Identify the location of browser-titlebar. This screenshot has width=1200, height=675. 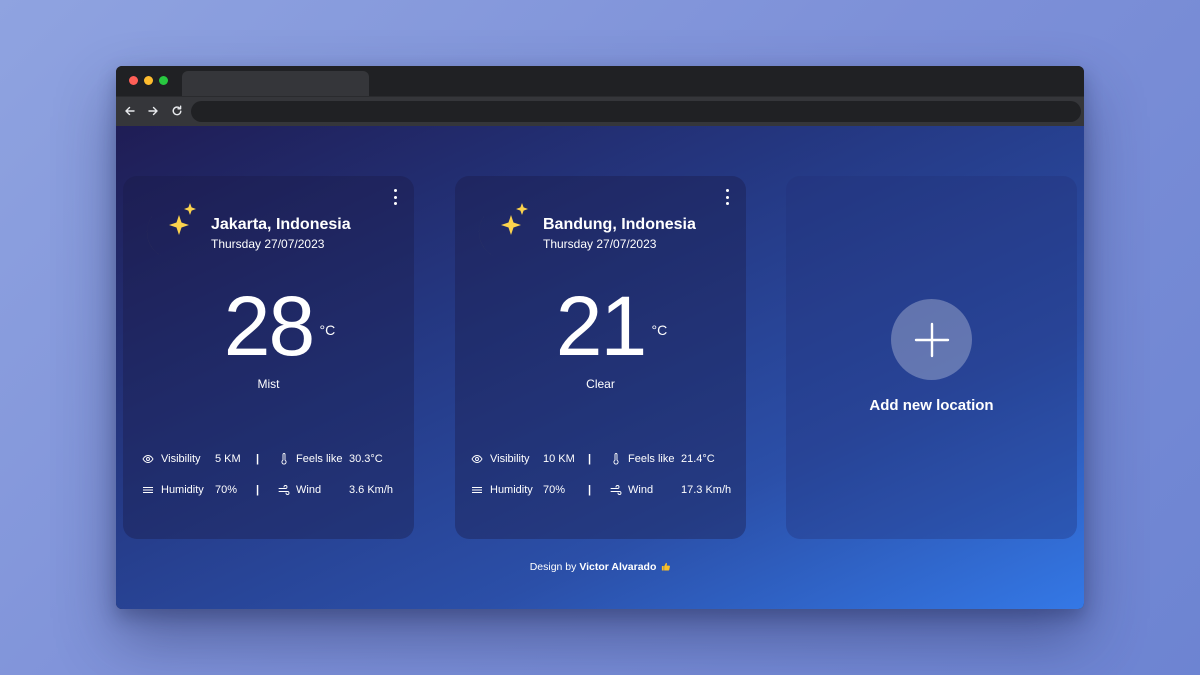
(600, 81).